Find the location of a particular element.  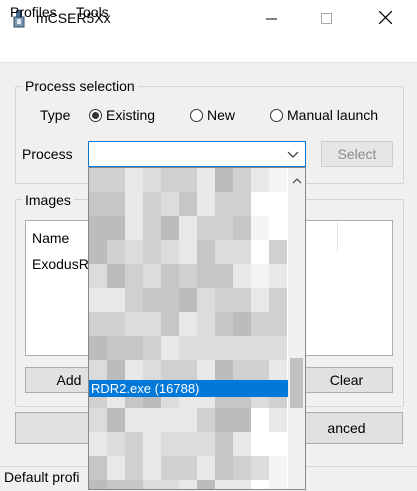

type-label: Type is located at coordinates (55, 115).